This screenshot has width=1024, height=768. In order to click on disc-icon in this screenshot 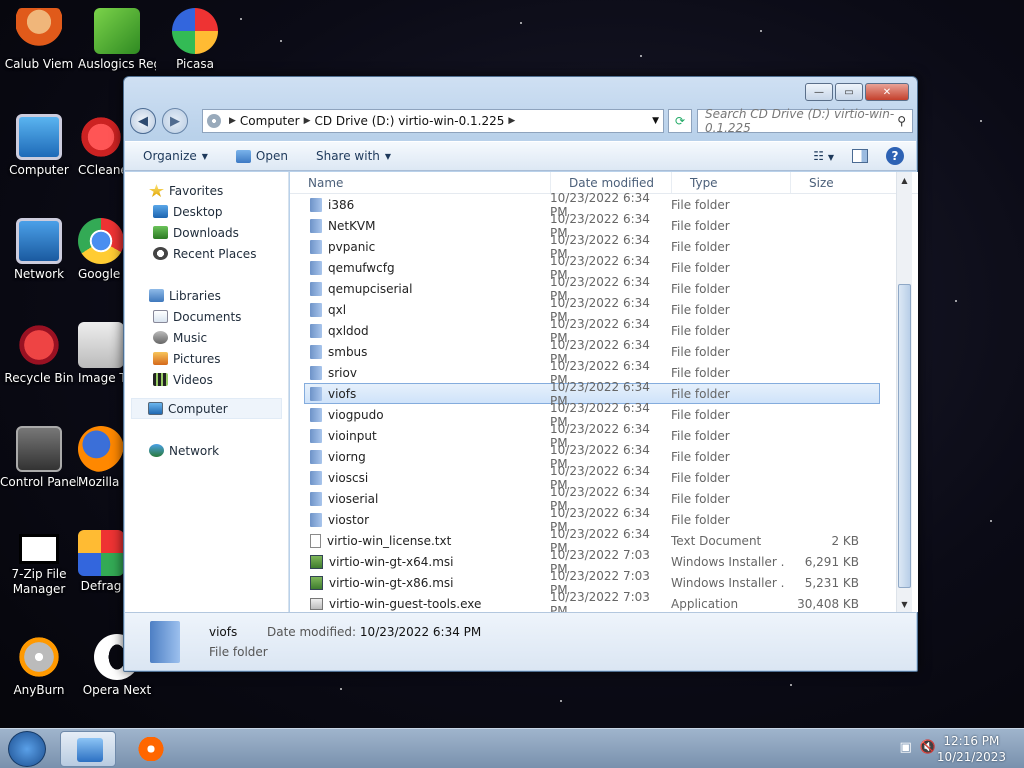, I will do `click(39, 657)`.